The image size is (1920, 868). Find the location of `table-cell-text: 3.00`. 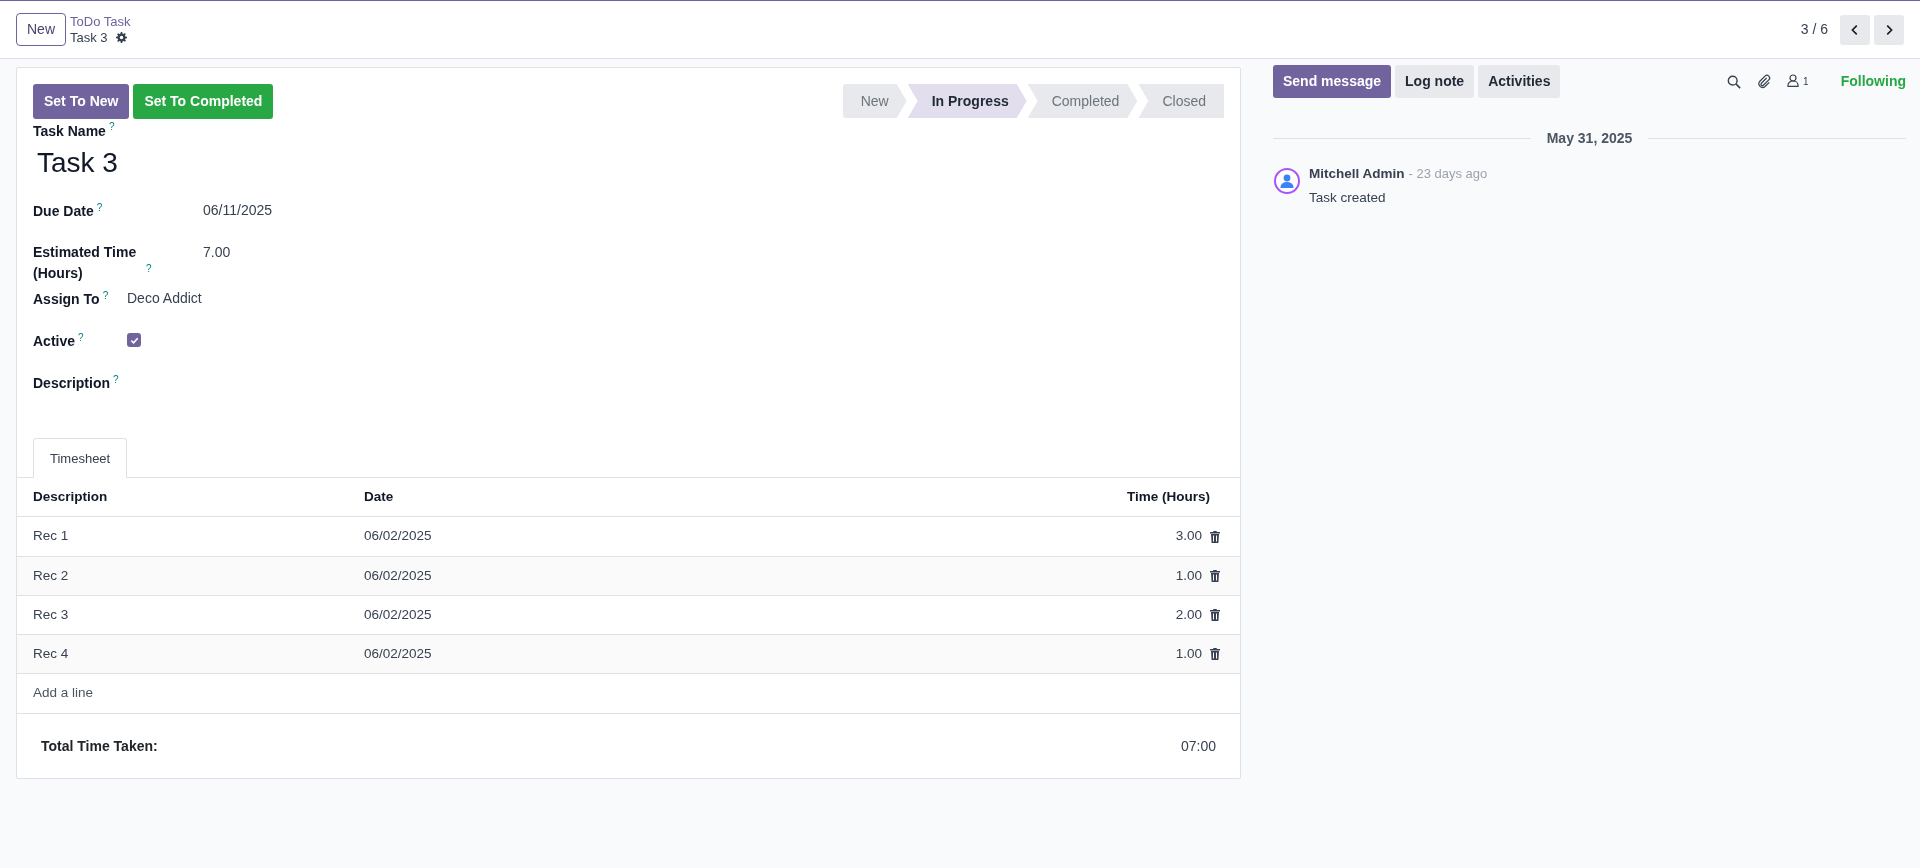

table-cell-text: 3.00 is located at coordinates (1188, 536).